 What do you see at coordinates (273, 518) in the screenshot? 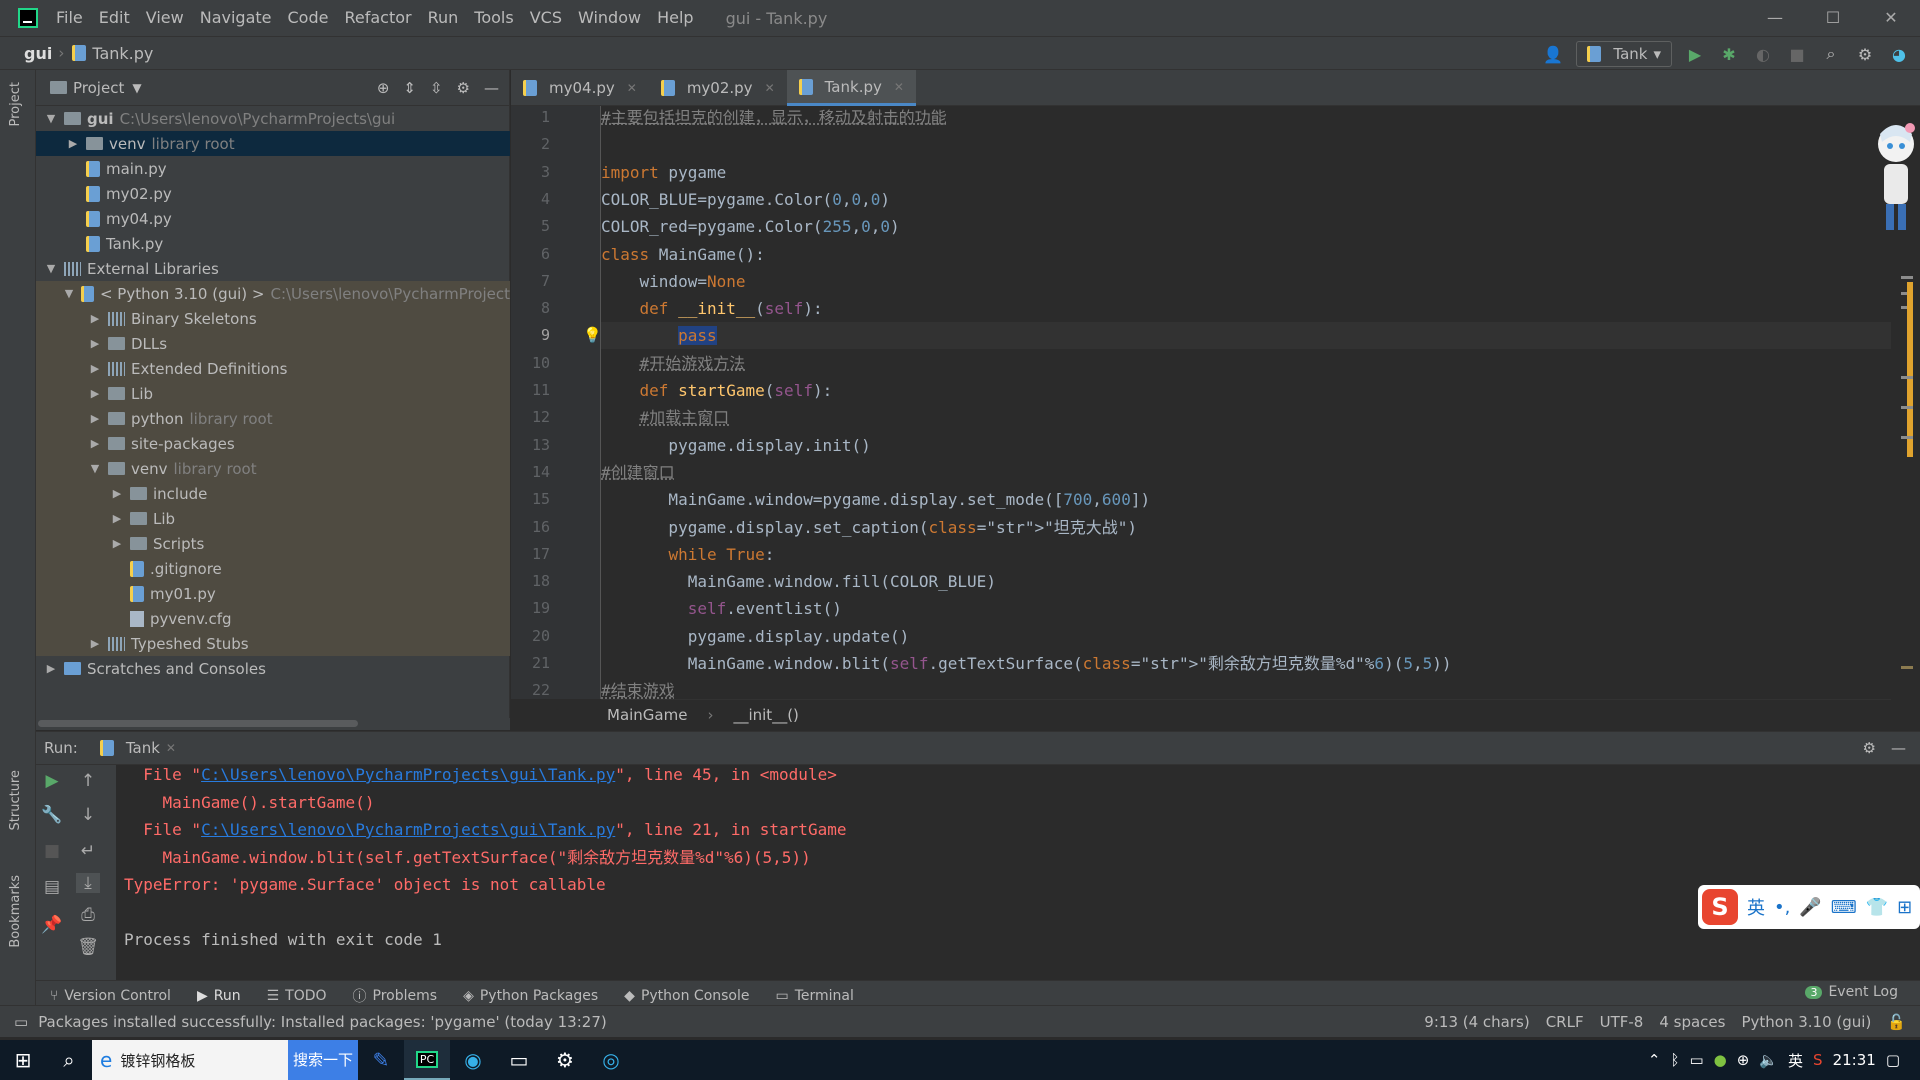
I see `tree-item: ▶ Lib` at bounding box center [273, 518].